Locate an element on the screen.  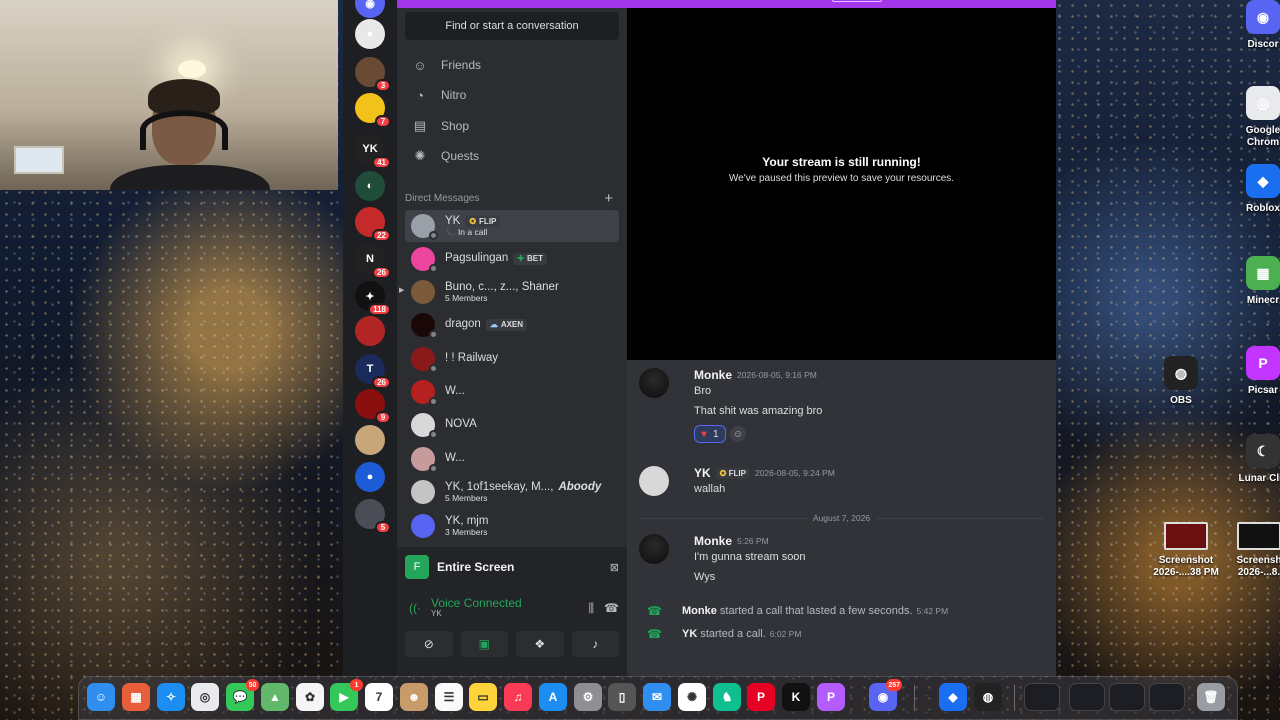
dock-mail-icon: ✉ is located at coordinates (657, 697).